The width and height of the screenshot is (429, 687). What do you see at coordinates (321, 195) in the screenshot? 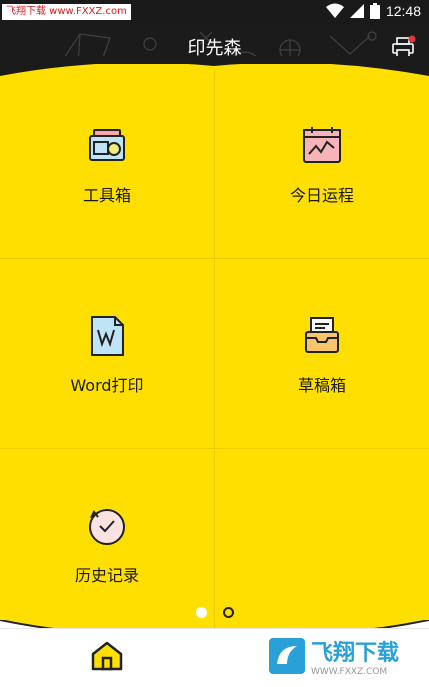
I see `grid-item-label: 今日运程` at bounding box center [321, 195].